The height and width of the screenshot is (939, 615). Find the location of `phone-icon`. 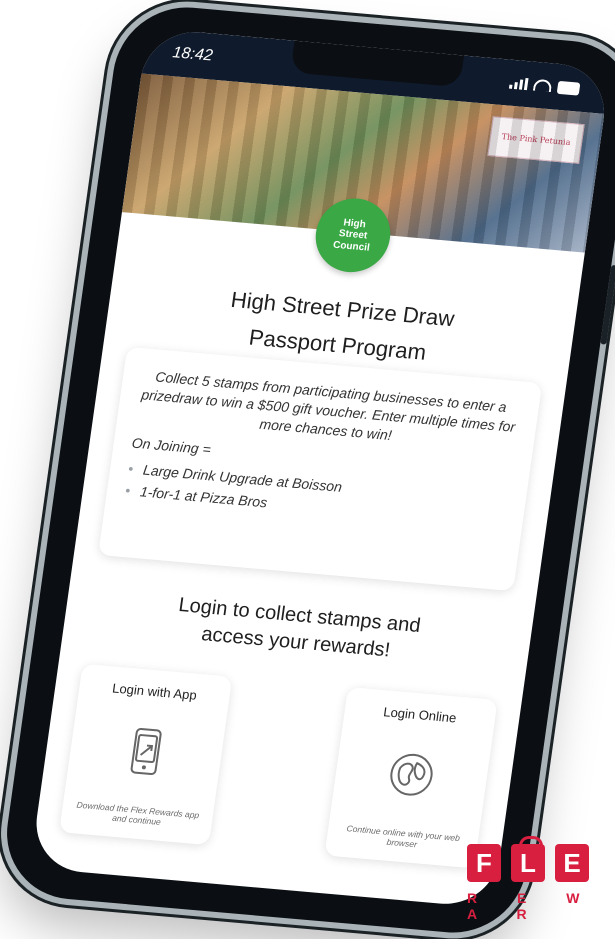

phone-icon is located at coordinates (146, 752).